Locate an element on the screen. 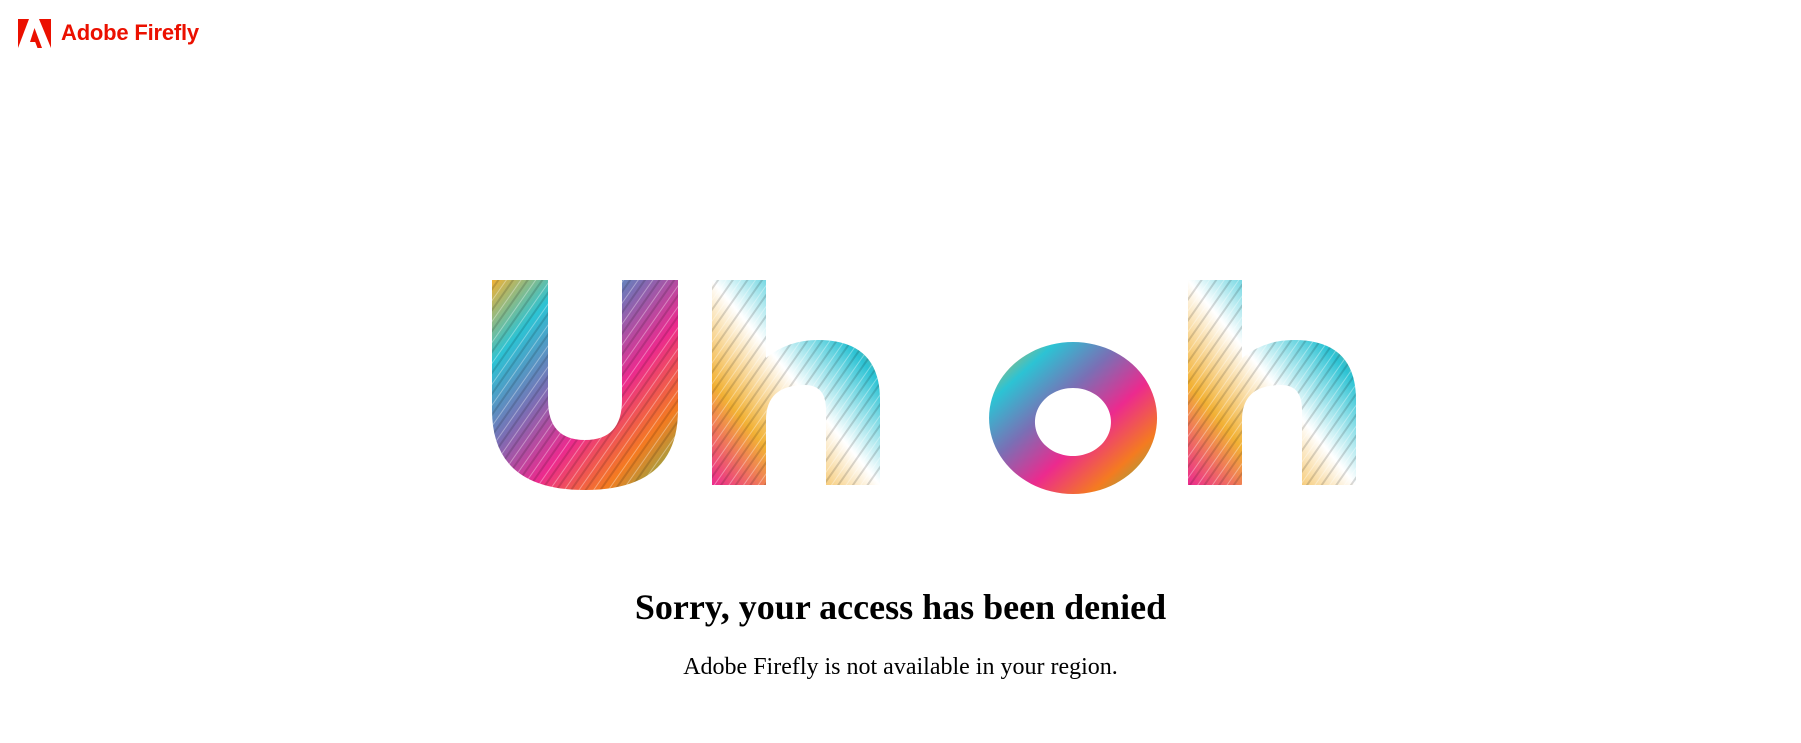  letter-u is located at coordinates (585, 385).